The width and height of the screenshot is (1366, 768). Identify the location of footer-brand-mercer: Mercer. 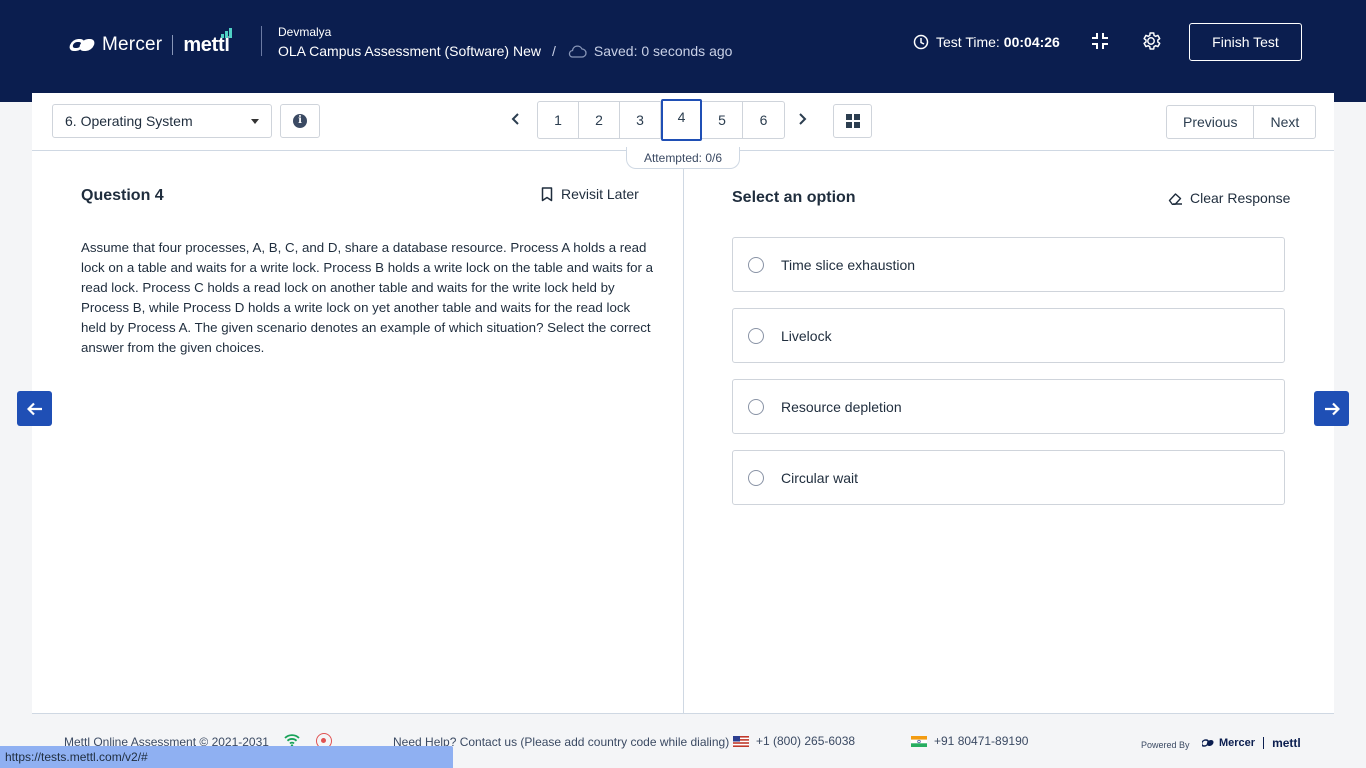
(1237, 743).